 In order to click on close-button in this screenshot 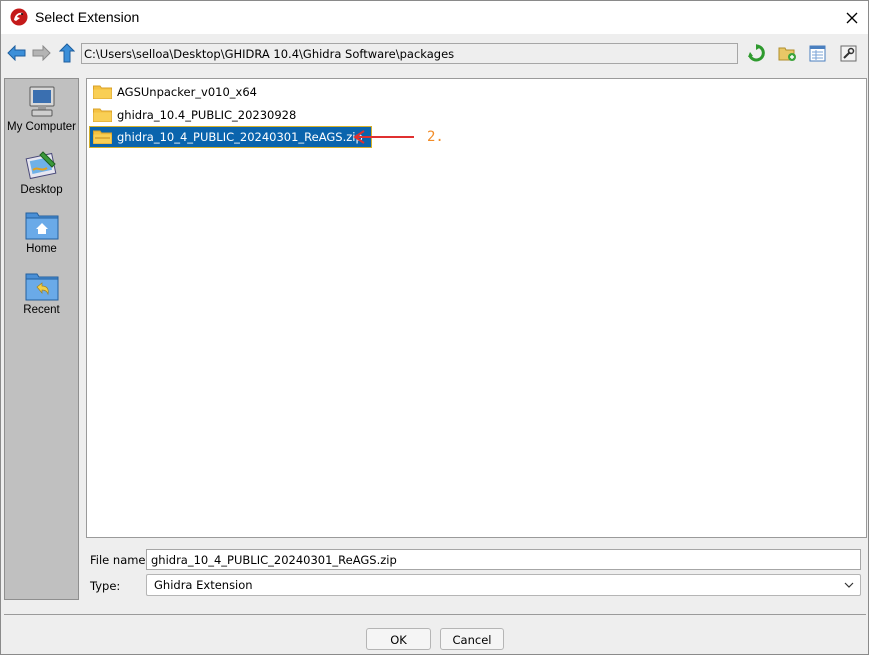, I will do `click(851, 17)`.